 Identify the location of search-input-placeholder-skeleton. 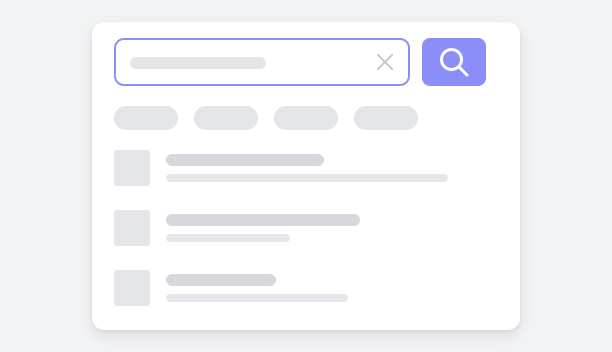
(198, 63).